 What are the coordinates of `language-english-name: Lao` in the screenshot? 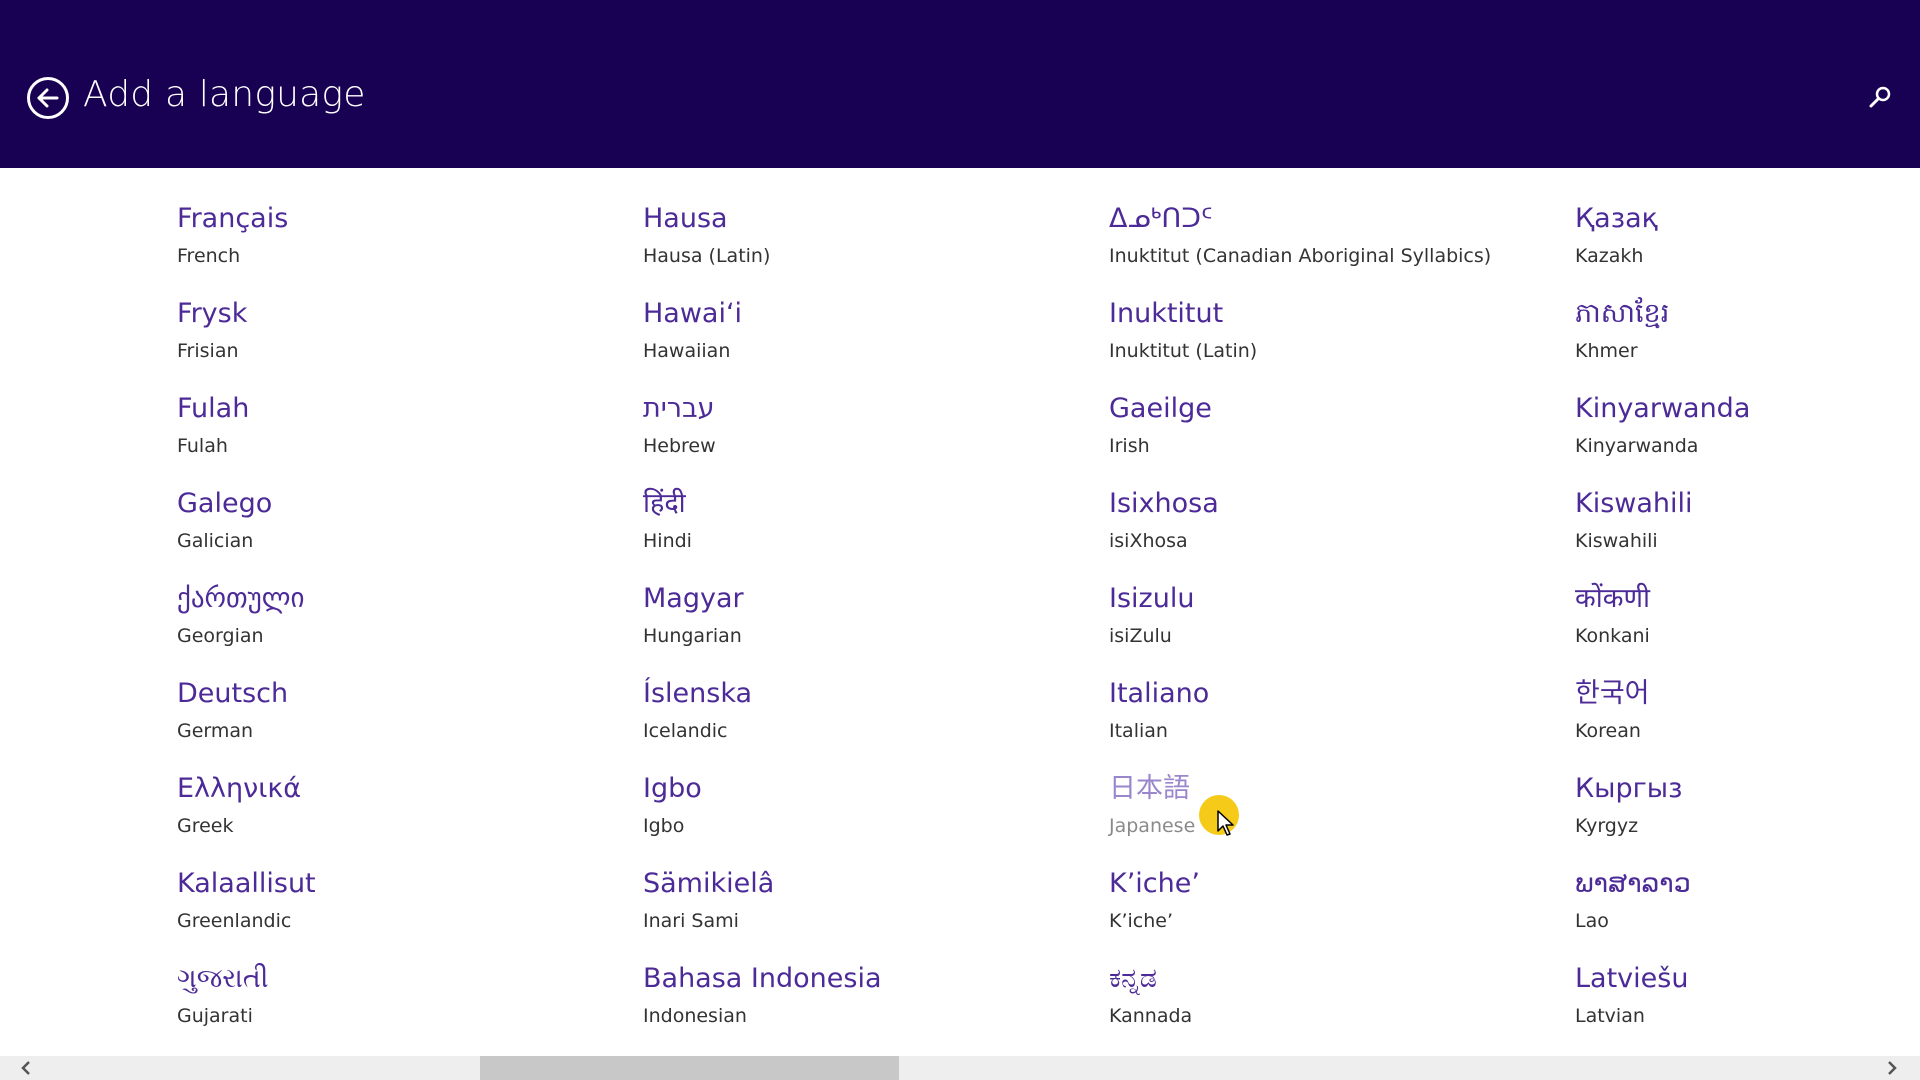 It's located at (1592, 921).